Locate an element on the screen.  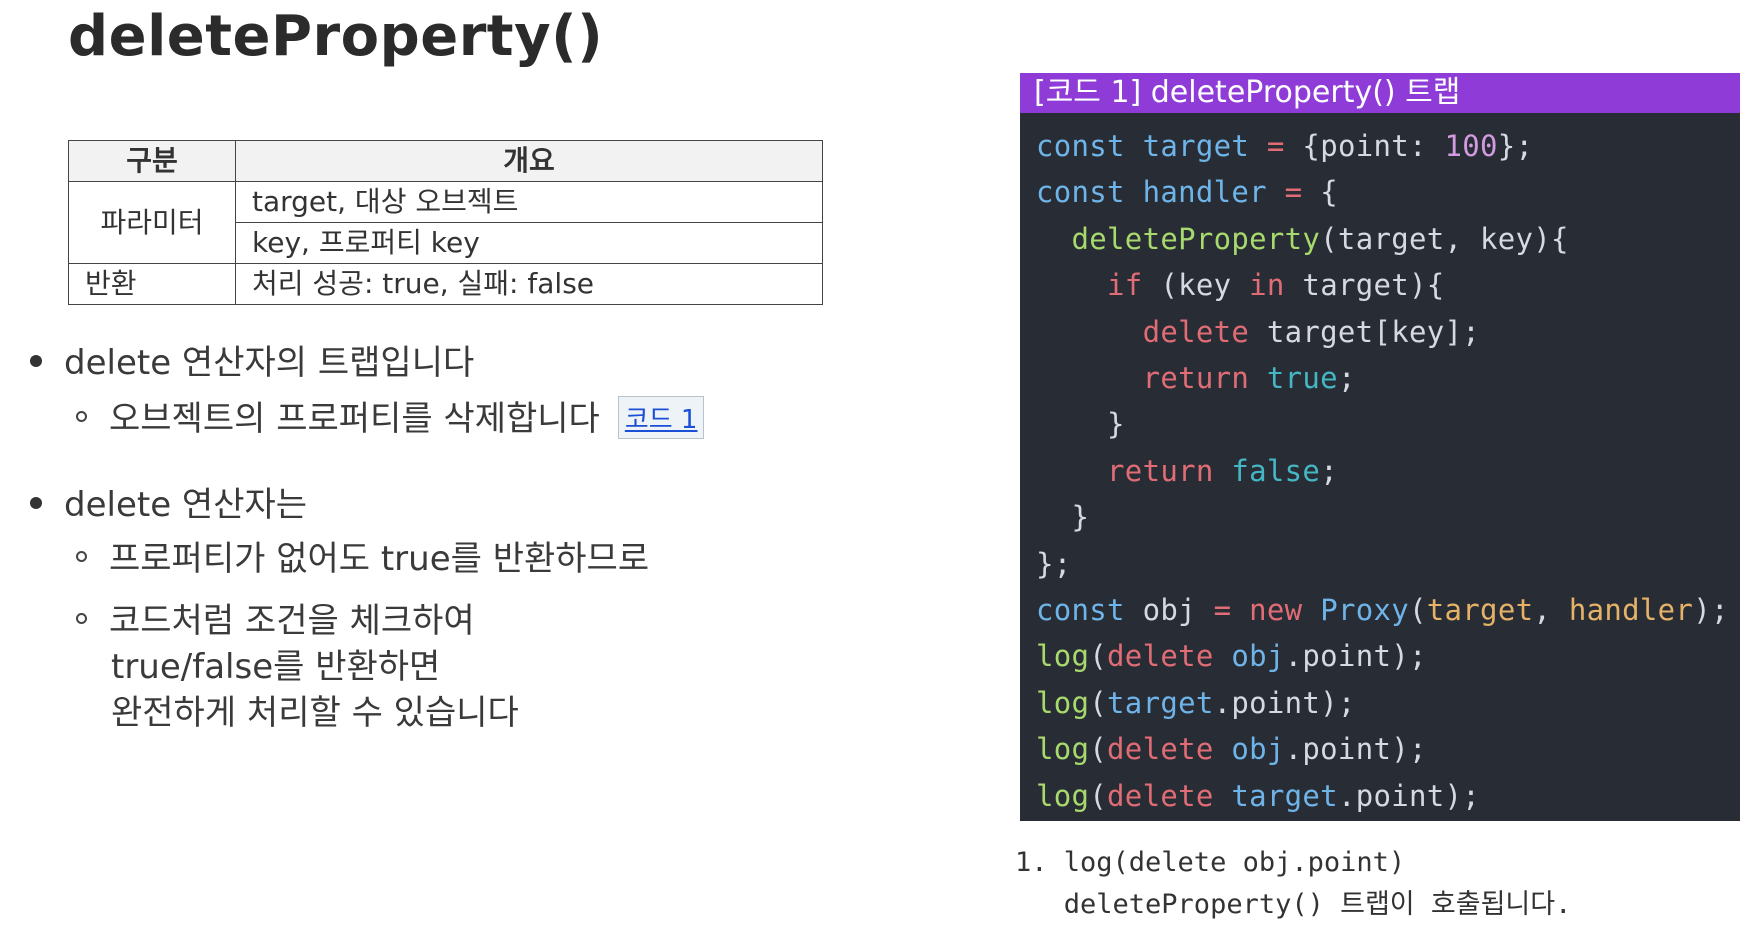
list-item: delete 연산자는 is located at coordinates (168, 501).